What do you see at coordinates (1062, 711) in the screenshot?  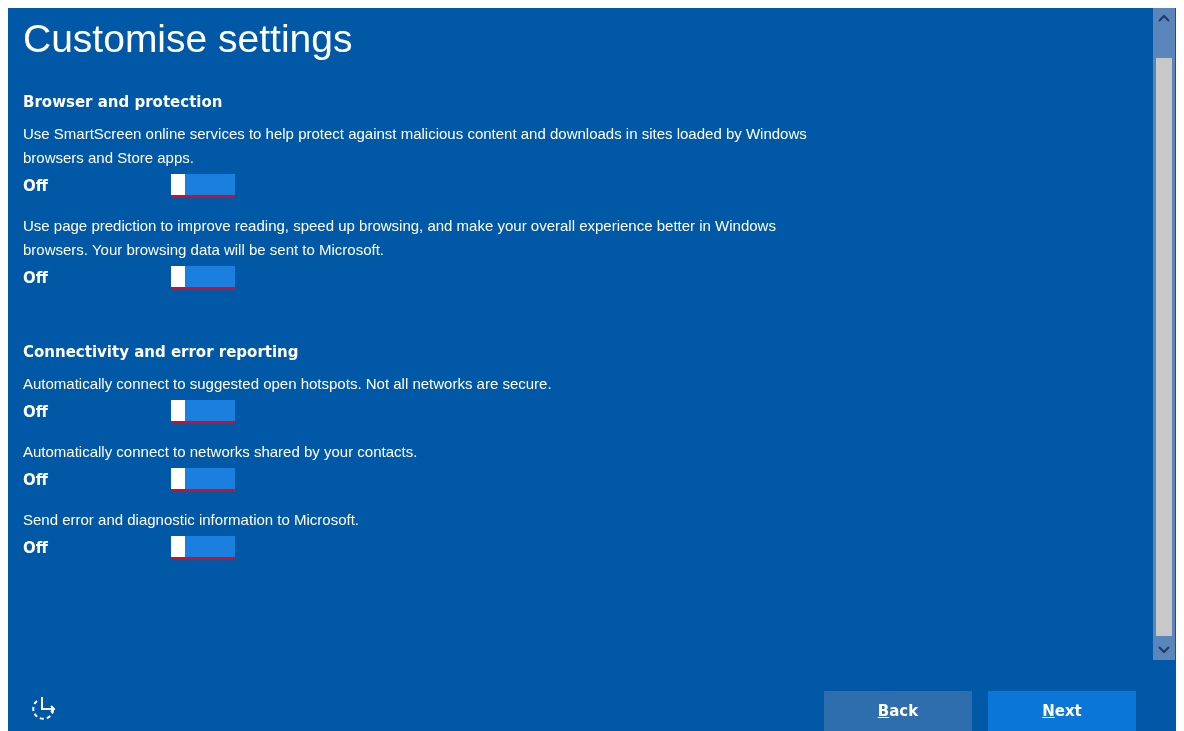 I see `nav-button: Next` at bounding box center [1062, 711].